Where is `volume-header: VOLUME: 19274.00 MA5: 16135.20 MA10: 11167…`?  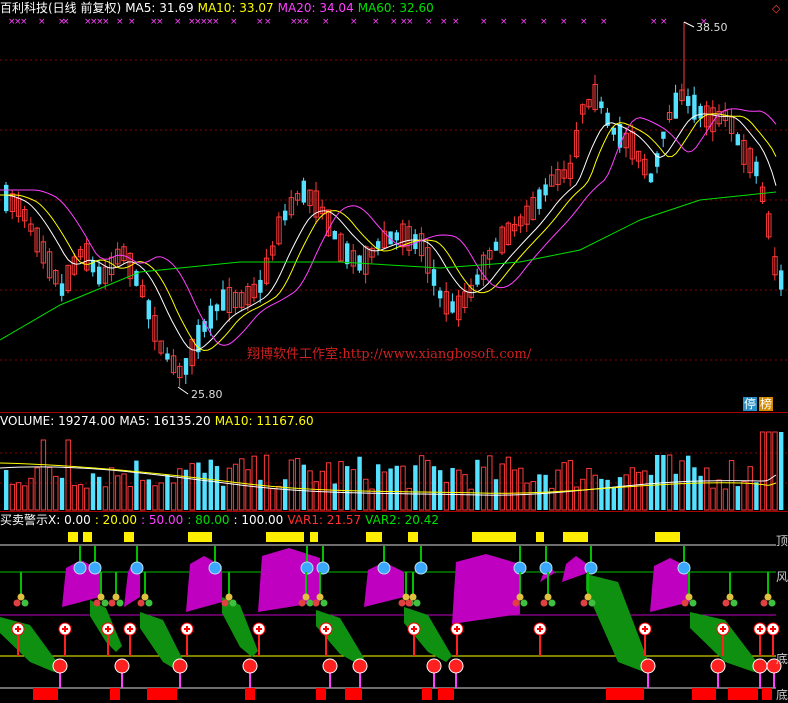 volume-header: VOLUME: 19274.00 MA5: 16135.20 MA10: 11167… is located at coordinates (159, 421).